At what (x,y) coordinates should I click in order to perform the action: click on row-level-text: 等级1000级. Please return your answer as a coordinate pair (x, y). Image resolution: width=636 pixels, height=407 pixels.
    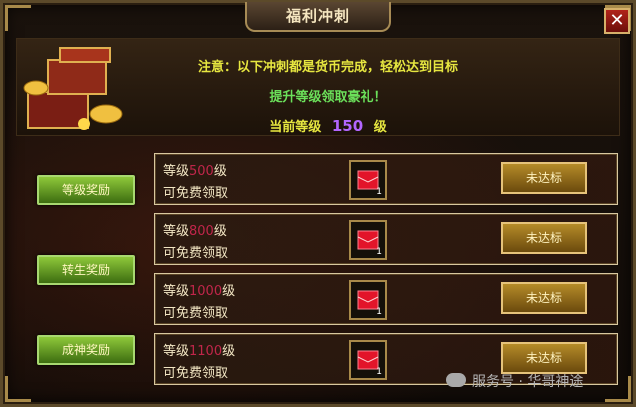
    Looking at the image, I should click on (199, 291).